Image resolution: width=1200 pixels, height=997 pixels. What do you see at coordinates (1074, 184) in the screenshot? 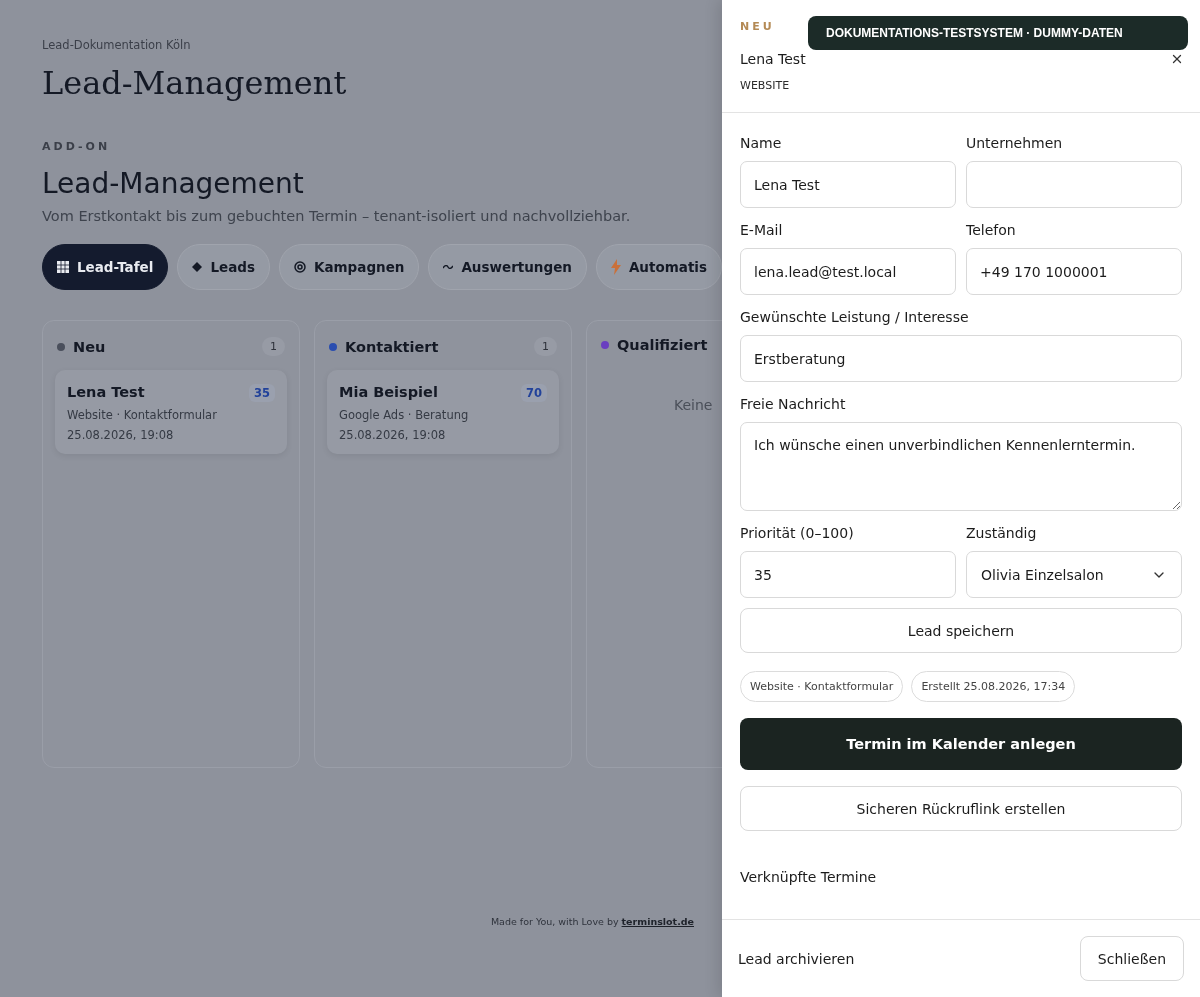
I see `text-field` at bounding box center [1074, 184].